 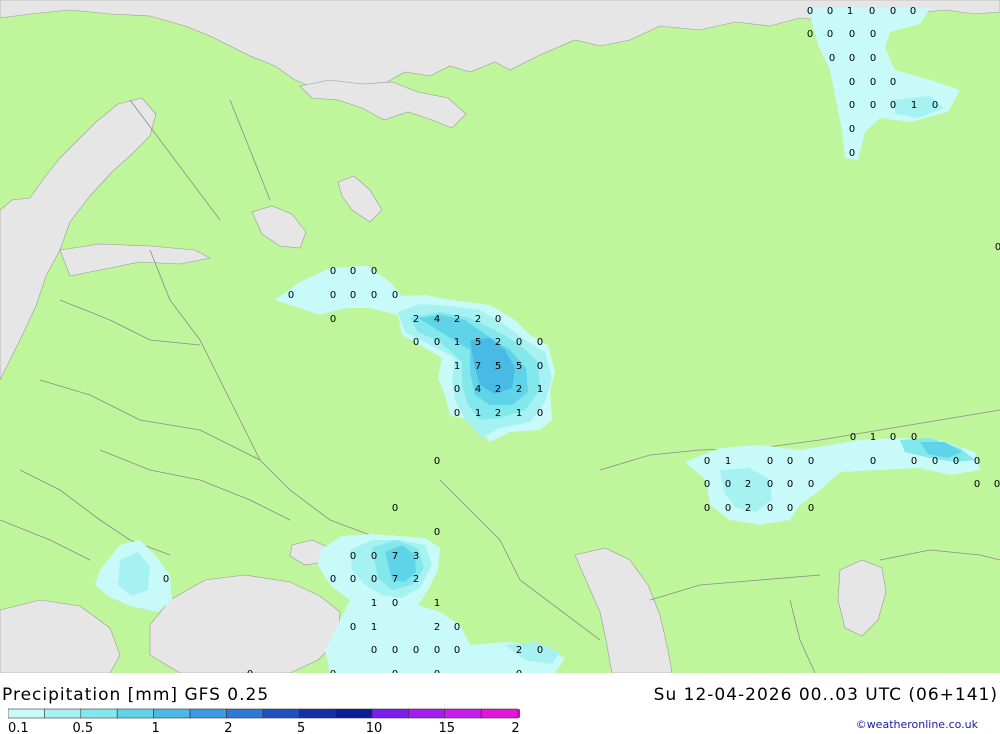 I want to click on legend-label: 1, so click(x=155, y=727).